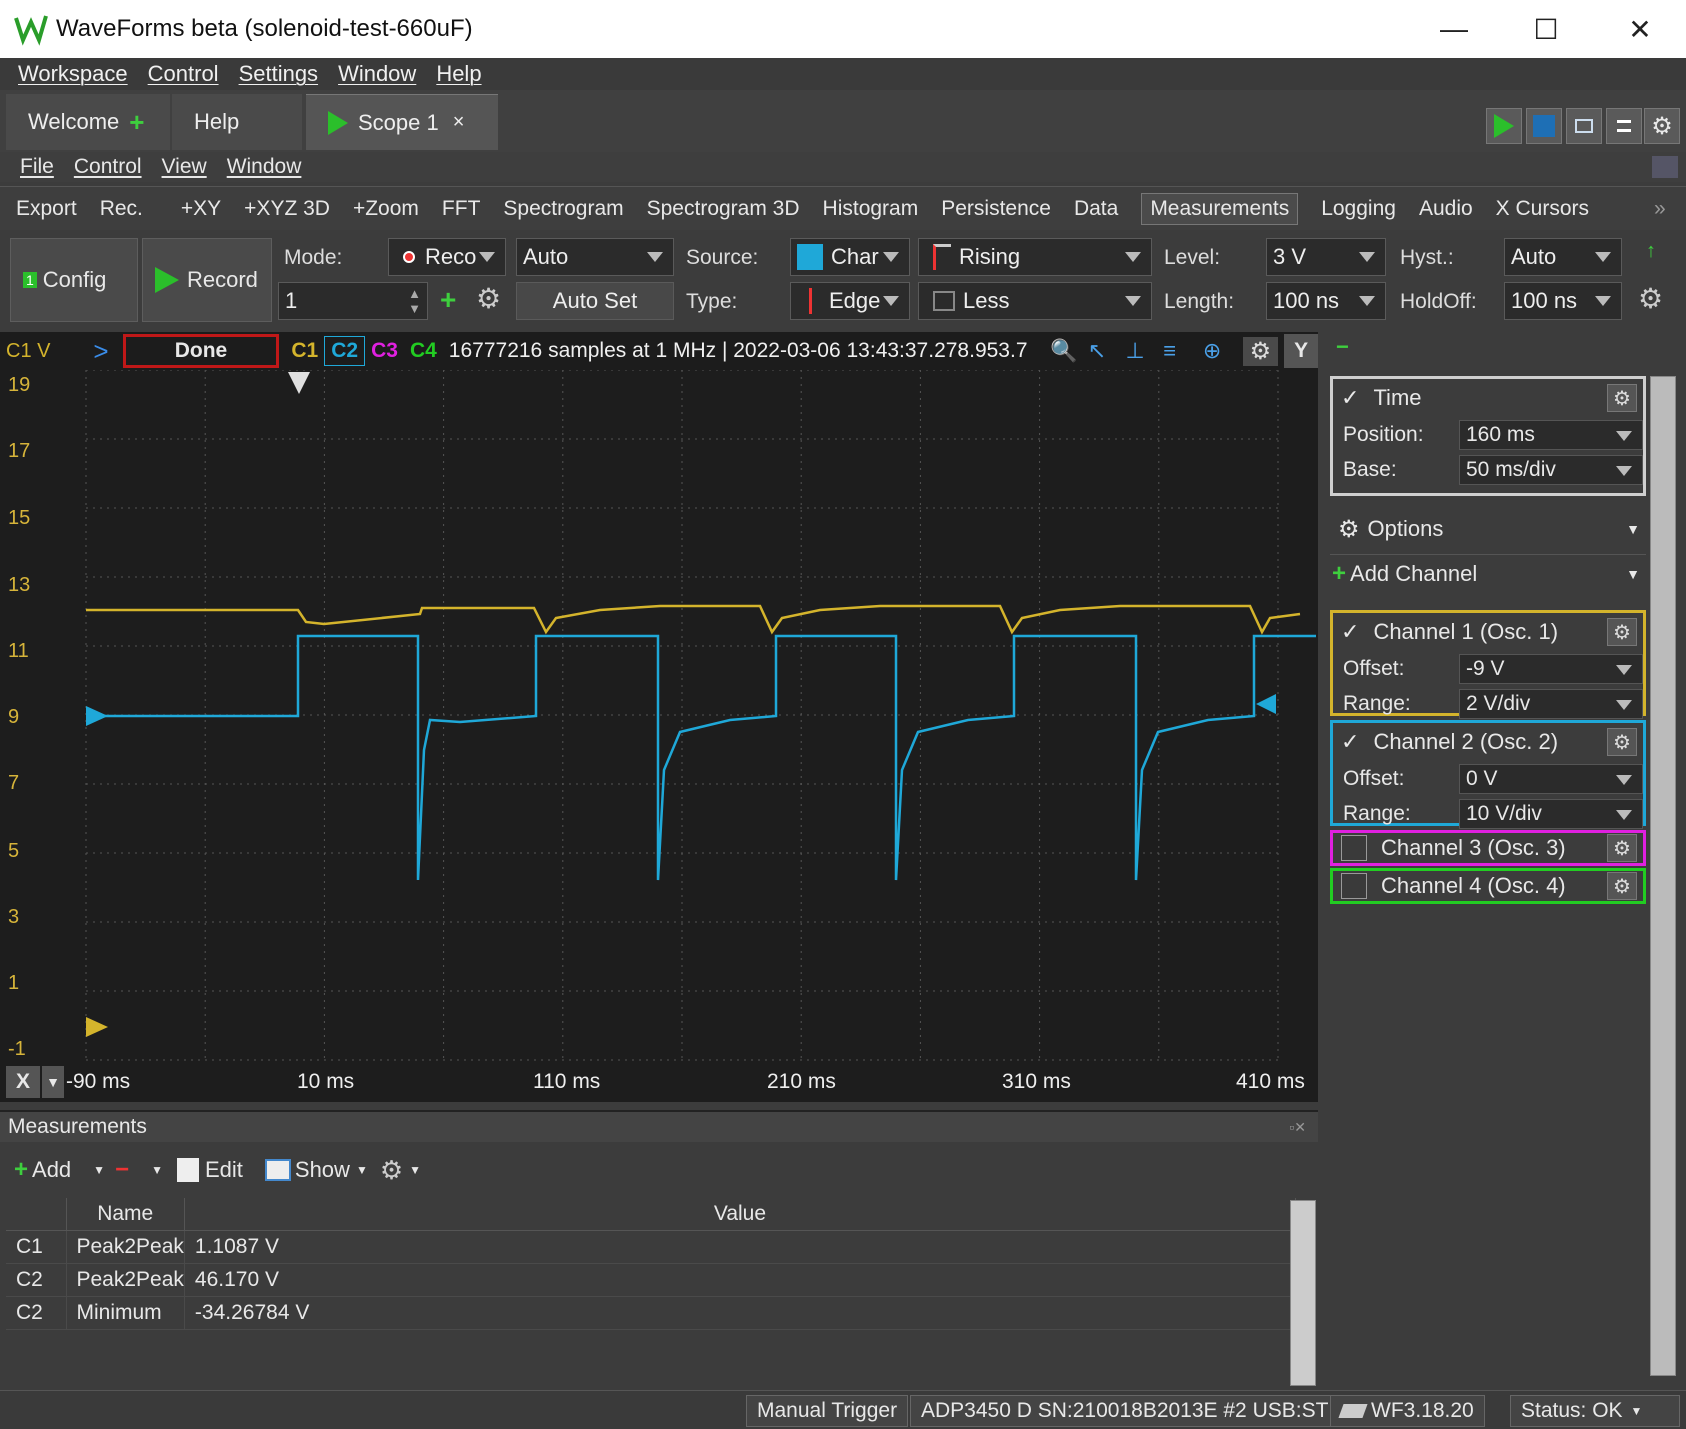  What do you see at coordinates (224, 1170) in the screenshot?
I see `edit-button: Edit` at bounding box center [224, 1170].